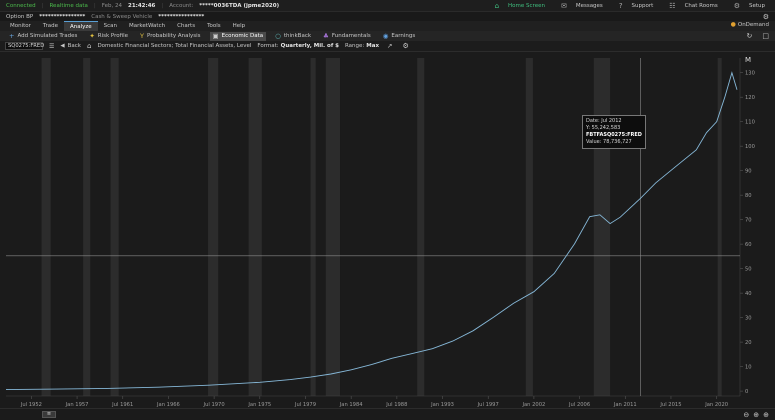 The image size is (775, 420). What do you see at coordinates (92, 36) in the screenshot?
I see `risk-icon: ✦` at bounding box center [92, 36].